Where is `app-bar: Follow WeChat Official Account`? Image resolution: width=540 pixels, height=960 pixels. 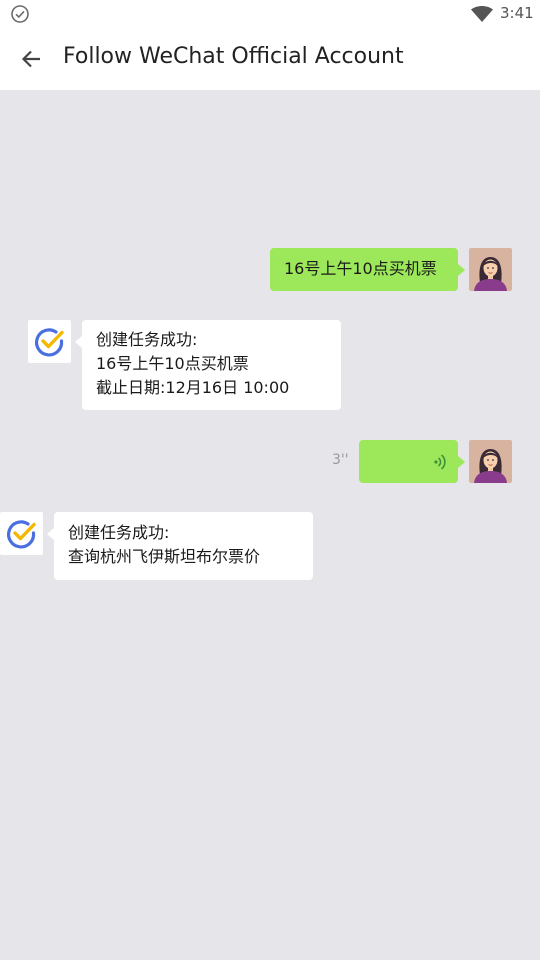
app-bar: Follow WeChat Official Account is located at coordinates (270, 59).